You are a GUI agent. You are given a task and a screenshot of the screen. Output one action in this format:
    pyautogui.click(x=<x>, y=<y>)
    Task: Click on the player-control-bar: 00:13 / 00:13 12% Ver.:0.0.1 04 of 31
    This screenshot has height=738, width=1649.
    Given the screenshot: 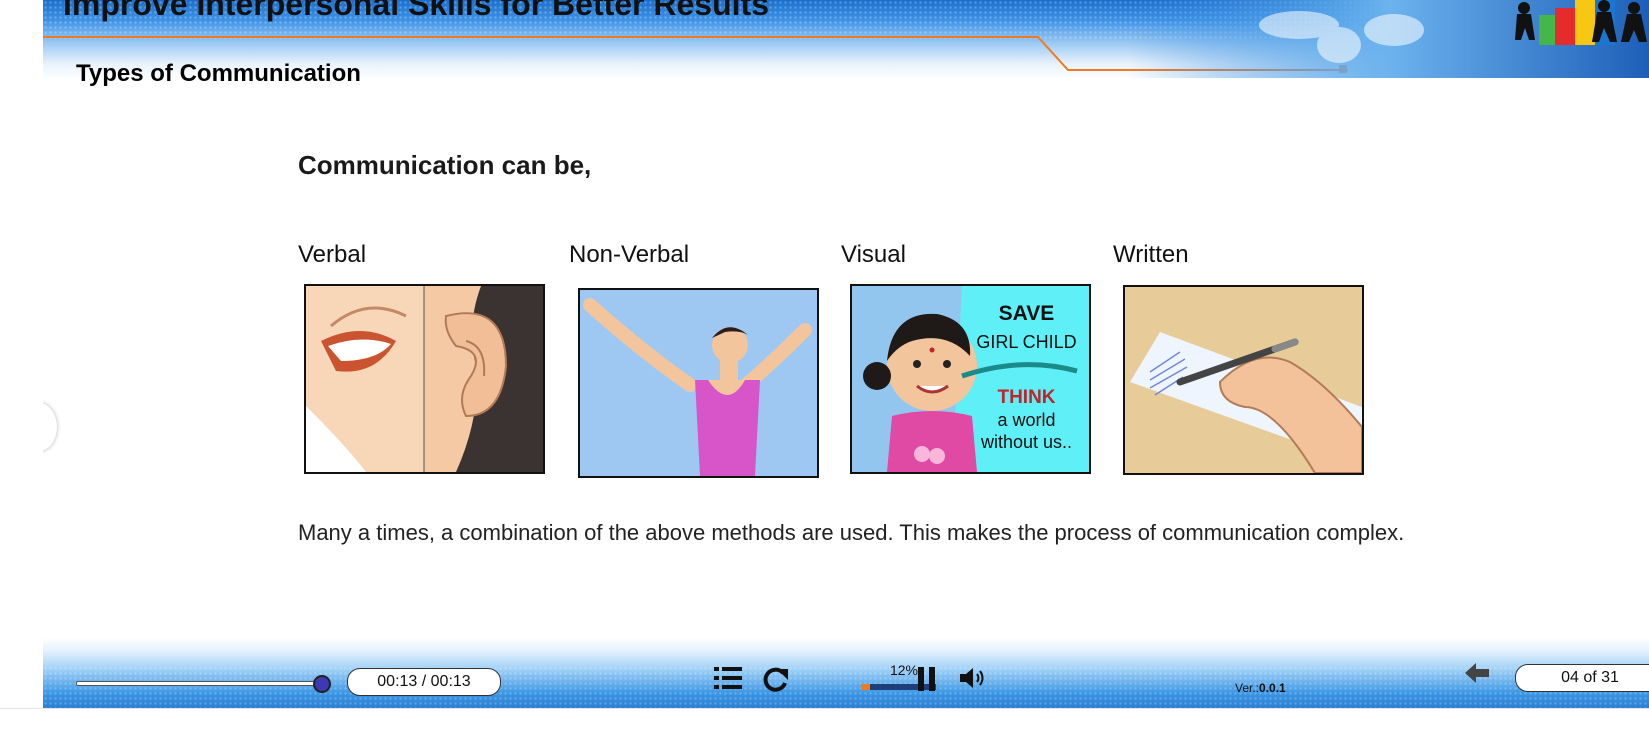 What is the action you would take?
    pyautogui.click(x=846, y=673)
    